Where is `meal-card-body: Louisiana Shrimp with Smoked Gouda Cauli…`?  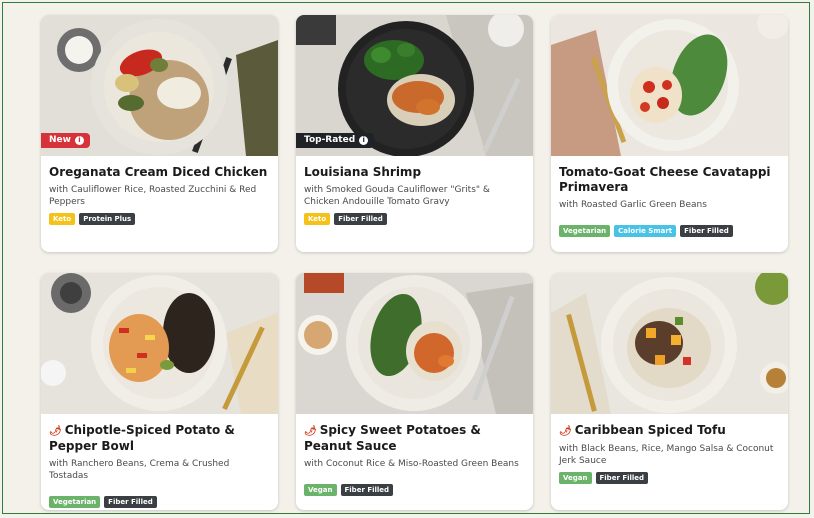 meal-card-body: Louisiana Shrimp with Smoked Gouda Cauli… is located at coordinates (414, 190).